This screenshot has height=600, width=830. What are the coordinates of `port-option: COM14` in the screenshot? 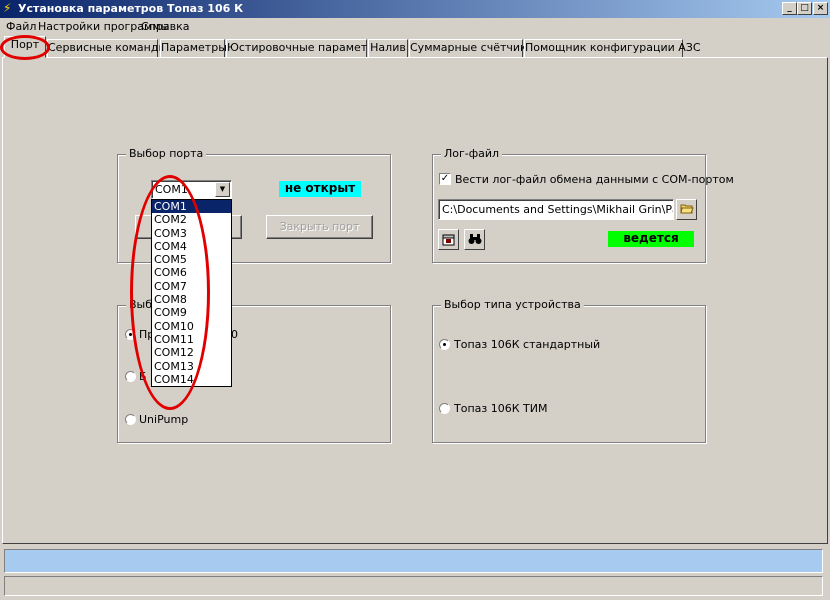 It's located at (191, 379).